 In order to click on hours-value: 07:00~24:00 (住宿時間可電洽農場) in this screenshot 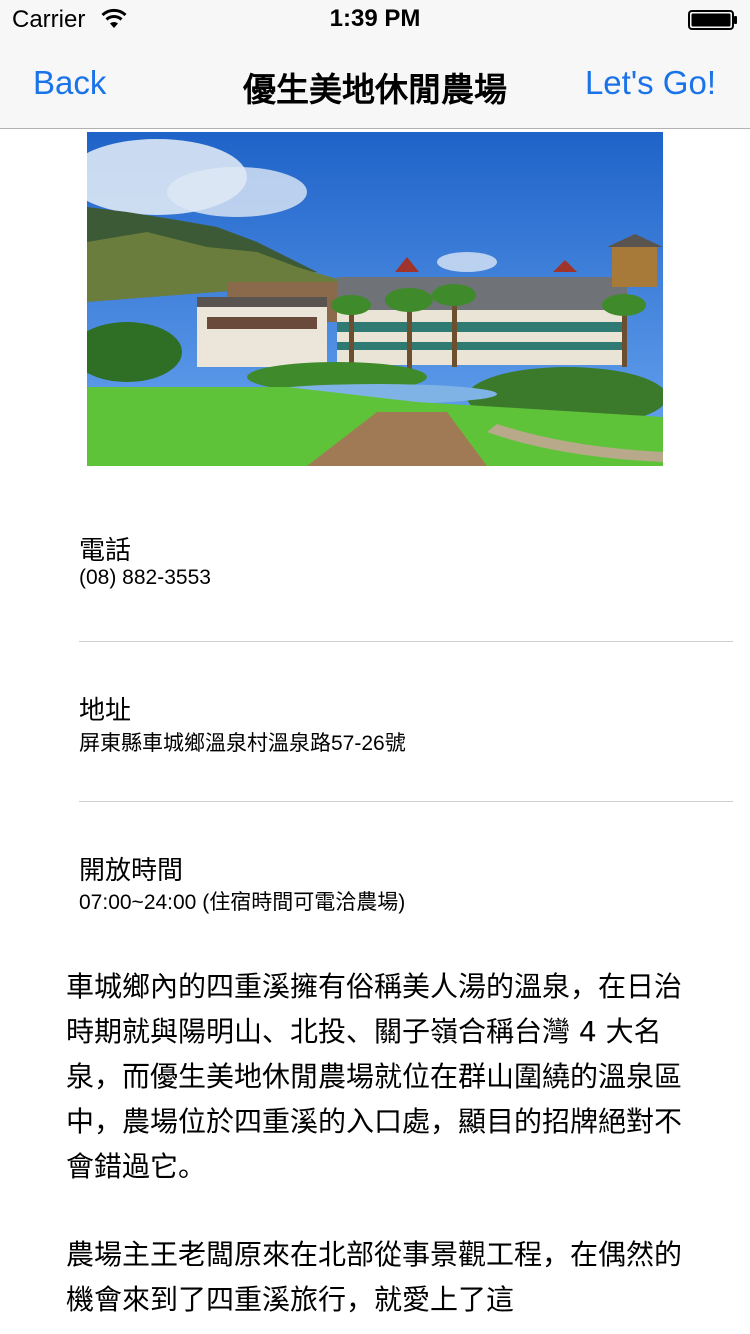, I will do `click(242, 902)`.